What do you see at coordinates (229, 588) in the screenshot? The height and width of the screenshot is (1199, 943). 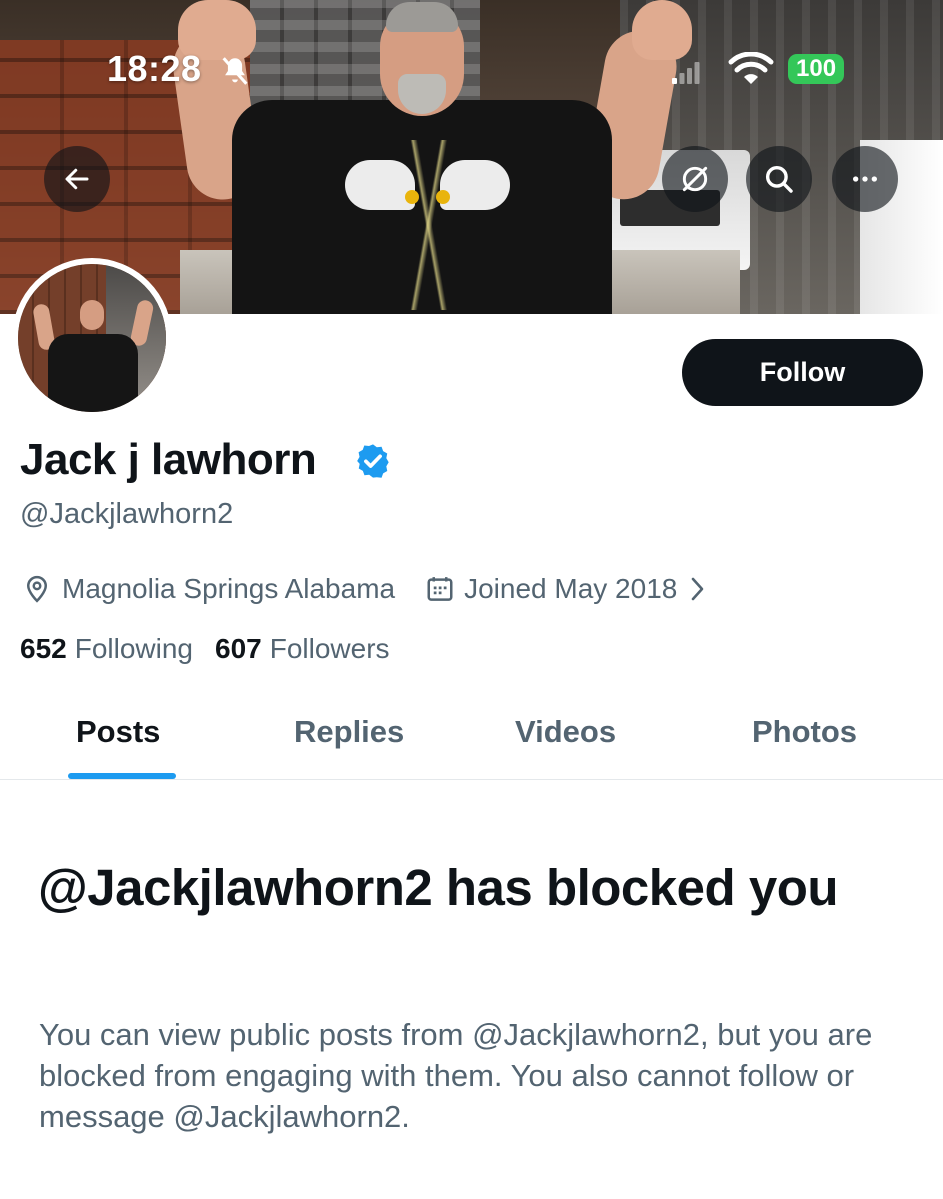 I see `location-text: Magnolia Springs Alabama` at bounding box center [229, 588].